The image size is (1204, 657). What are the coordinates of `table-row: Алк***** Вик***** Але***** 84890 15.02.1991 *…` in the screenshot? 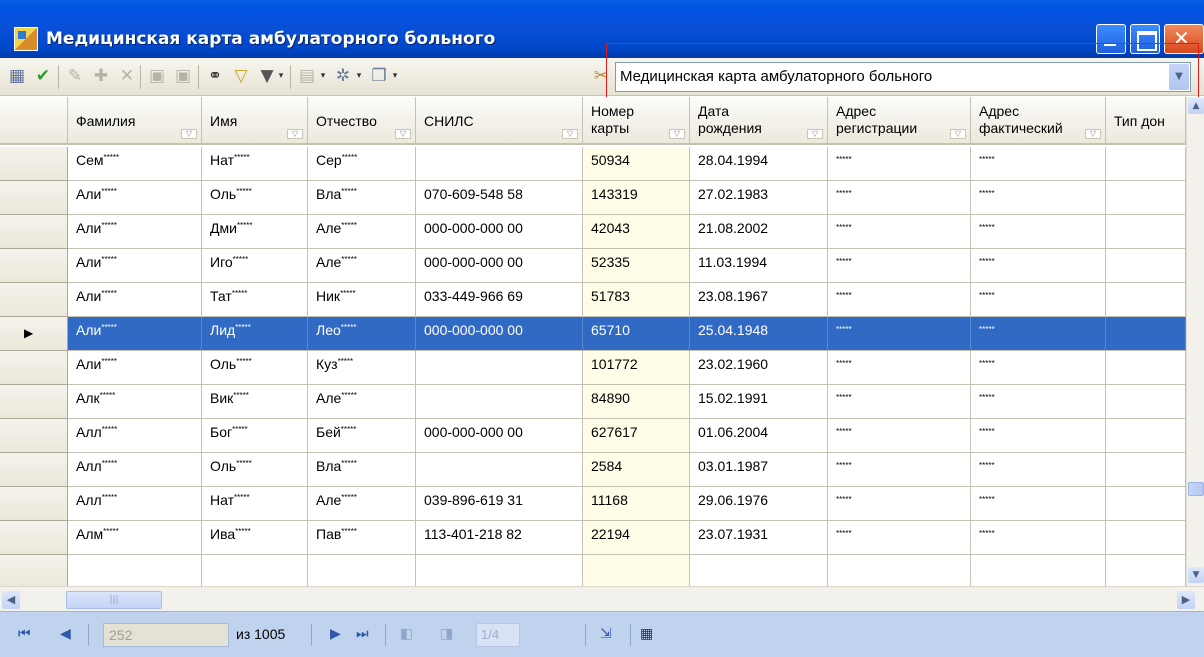 It's located at (627, 402).